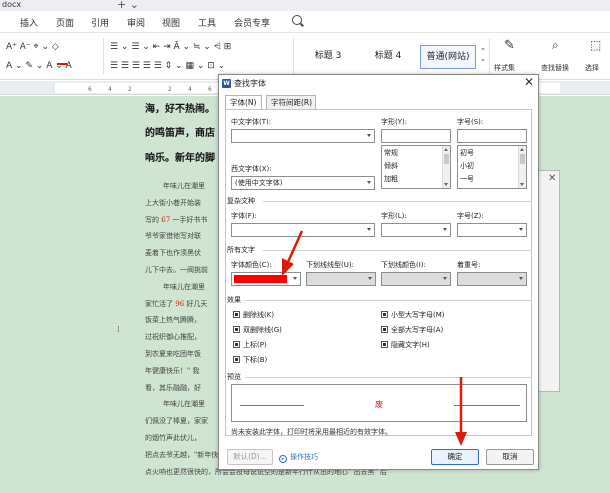 The width and height of the screenshot is (610, 493). Describe the element at coordinates (252, 22) in the screenshot. I see `menu-member: 会员专享` at that location.